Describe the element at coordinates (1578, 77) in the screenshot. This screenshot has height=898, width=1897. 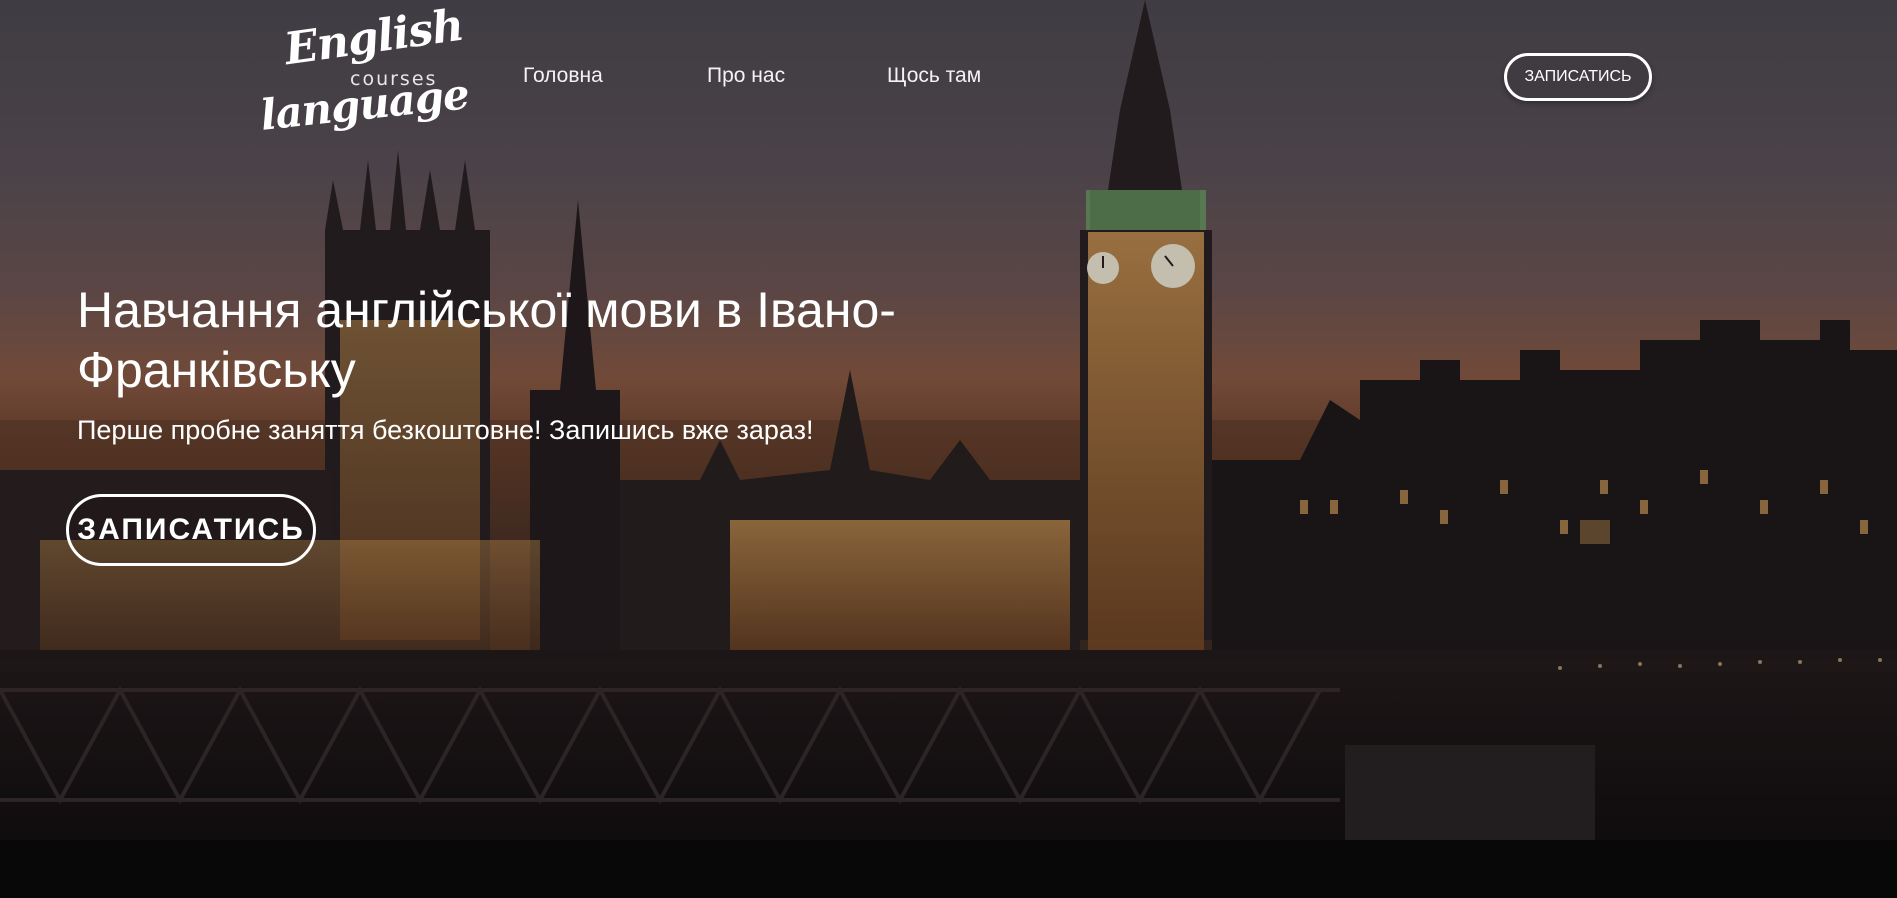
I see `header-signup-button: ЗАПИСАТИСЬ` at that location.